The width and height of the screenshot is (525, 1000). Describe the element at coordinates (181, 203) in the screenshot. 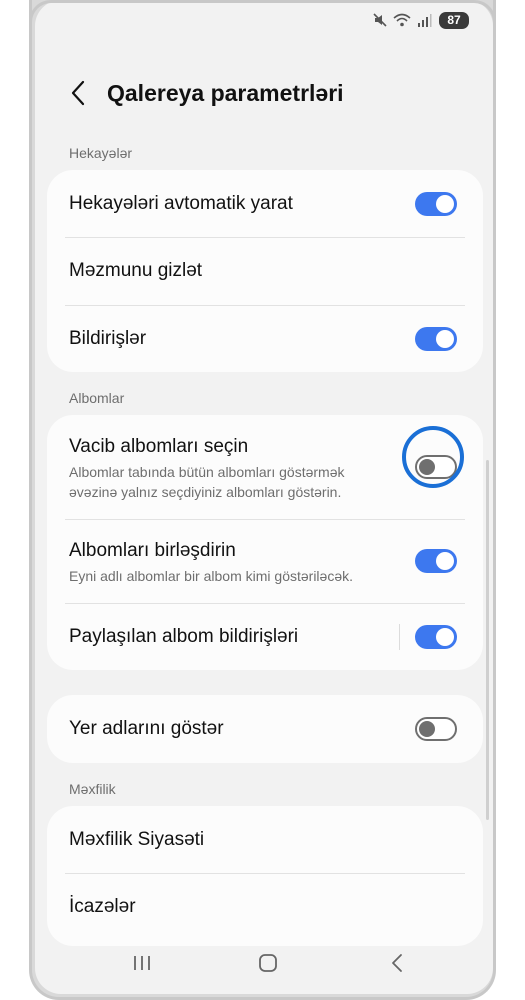

I see `row-title: Hekayələri avtomatik yarat` at that location.